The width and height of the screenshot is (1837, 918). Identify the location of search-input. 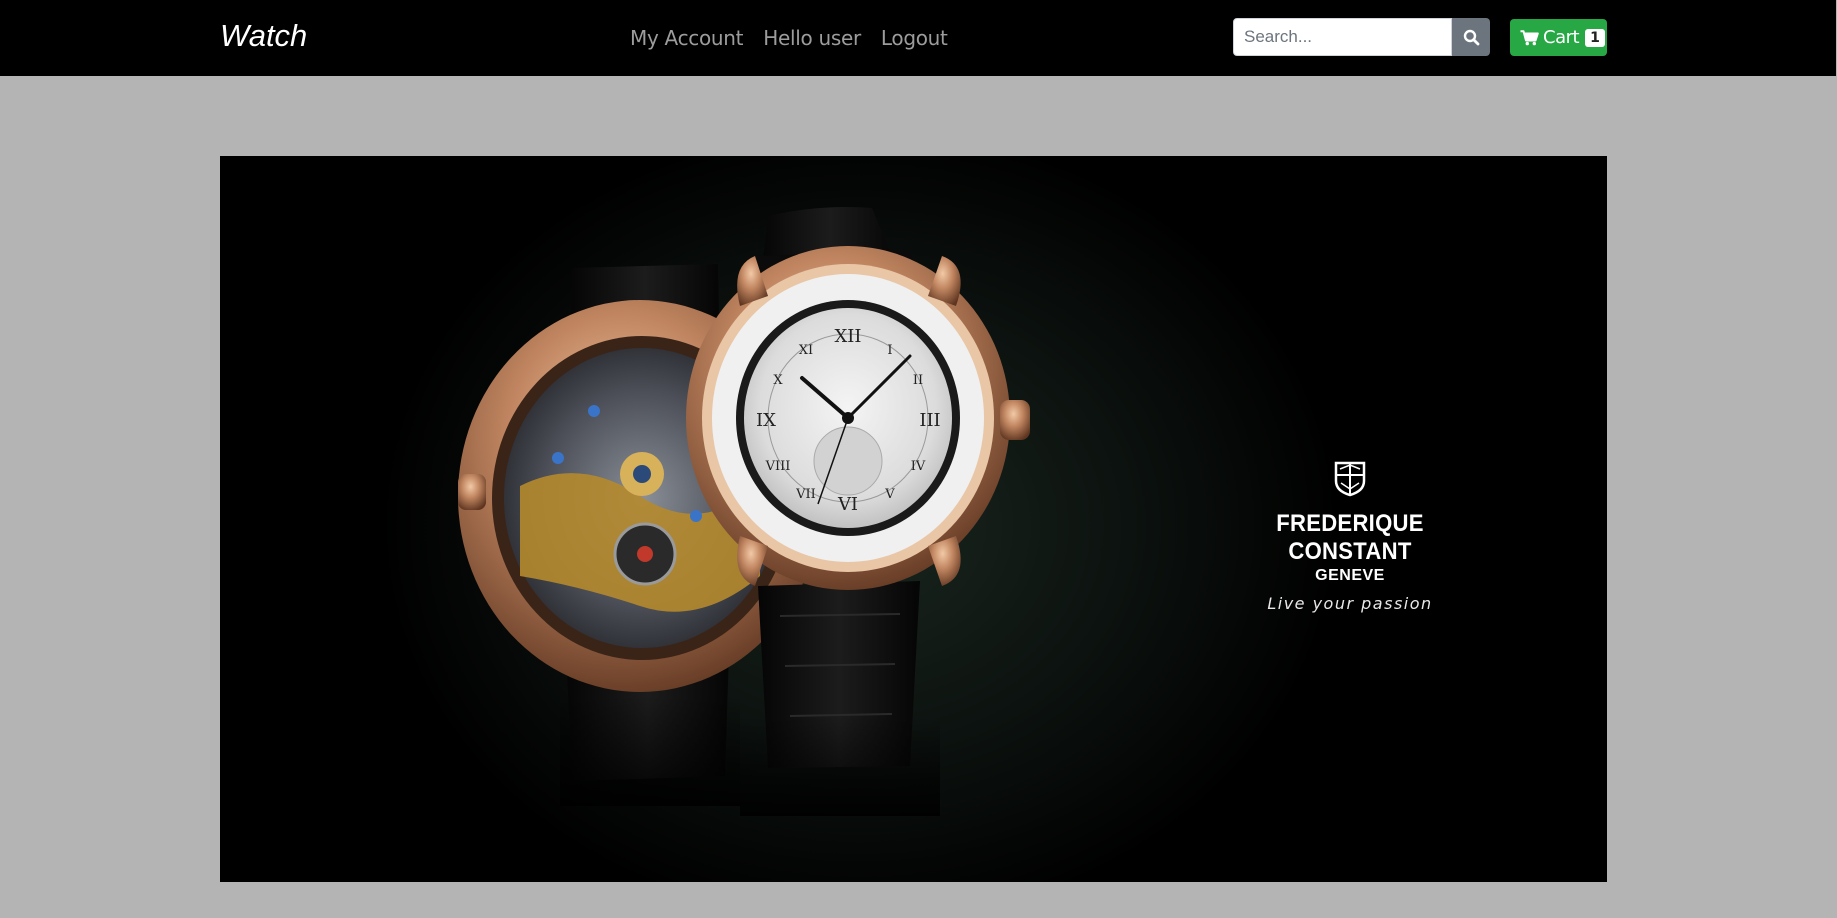
(1342, 37).